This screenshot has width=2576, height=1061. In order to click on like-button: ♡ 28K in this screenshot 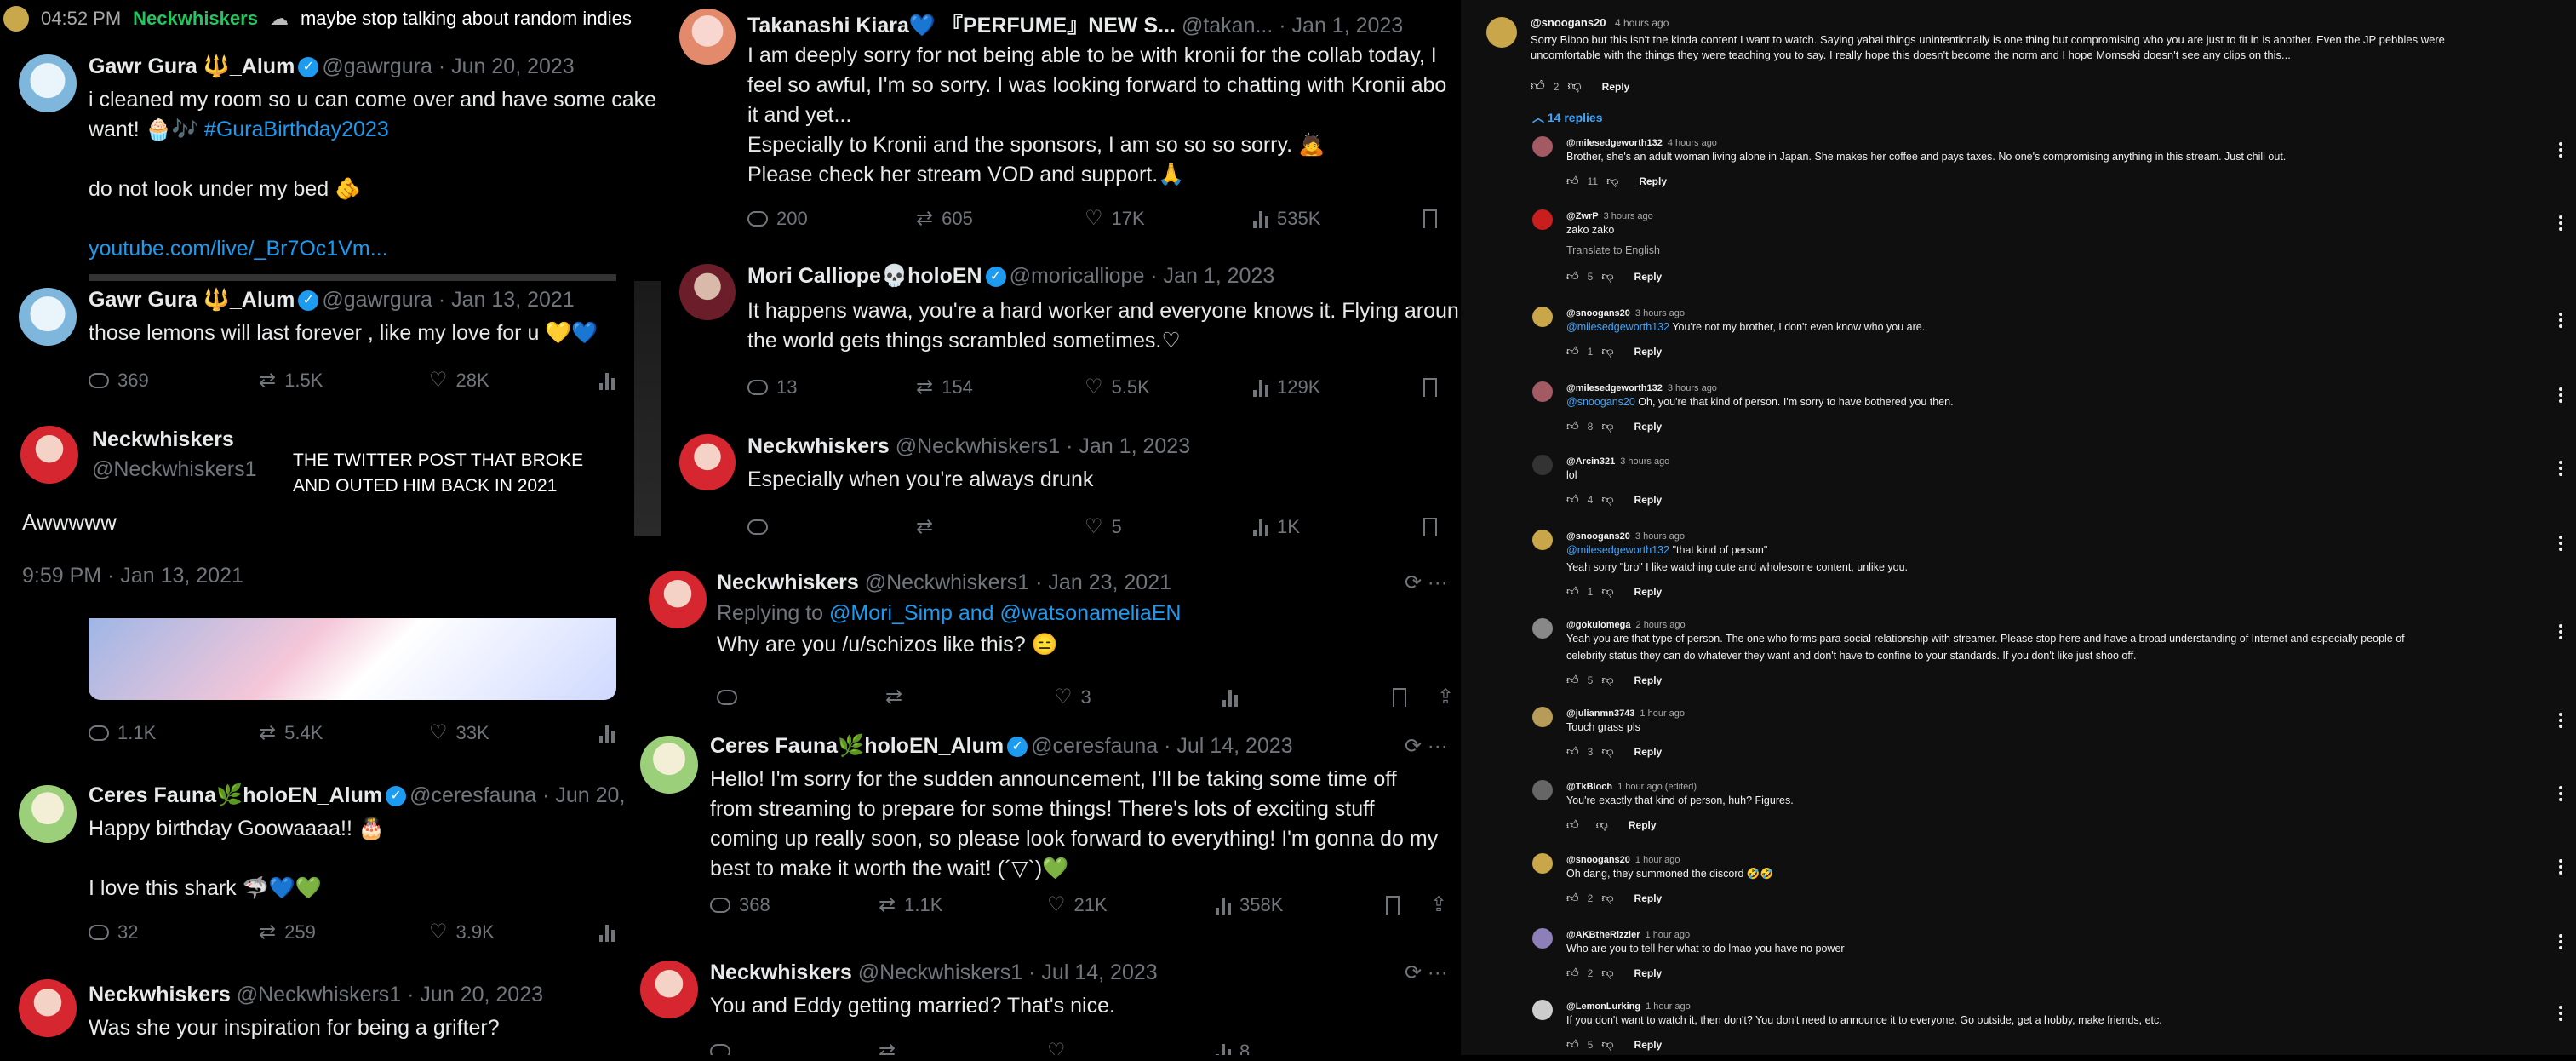, I will do `click(514, 380)`.